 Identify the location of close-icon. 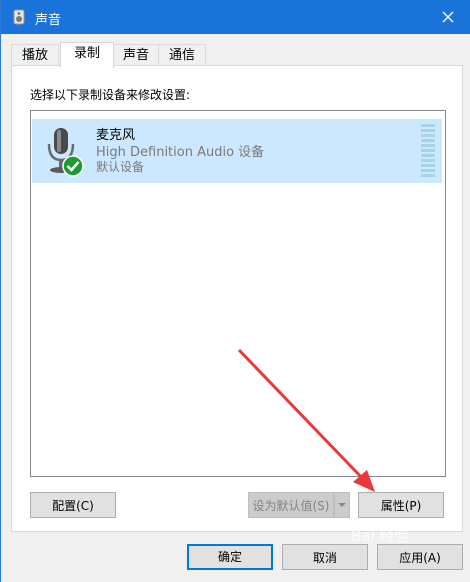
(448, 17).